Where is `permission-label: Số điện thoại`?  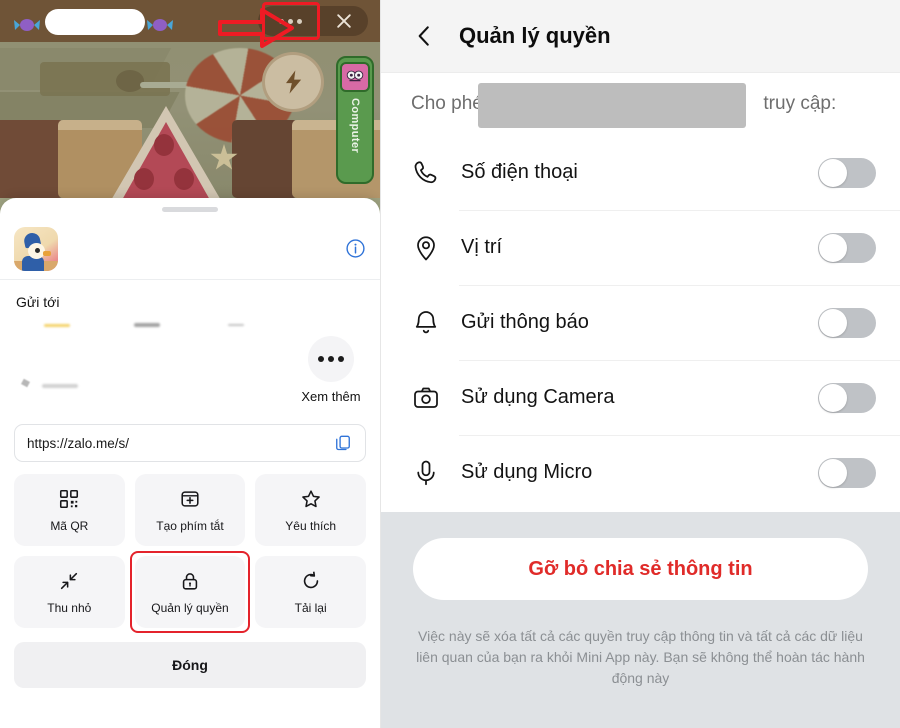
permission-label: Số điện thoại is located at coordinates (519, 172).